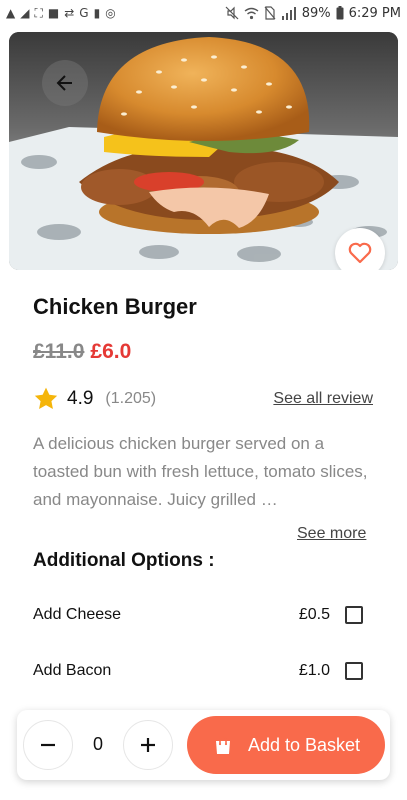  Describe the element at coordinates (251, 13) in the screenshot. I see `wifi-icon` at that location.